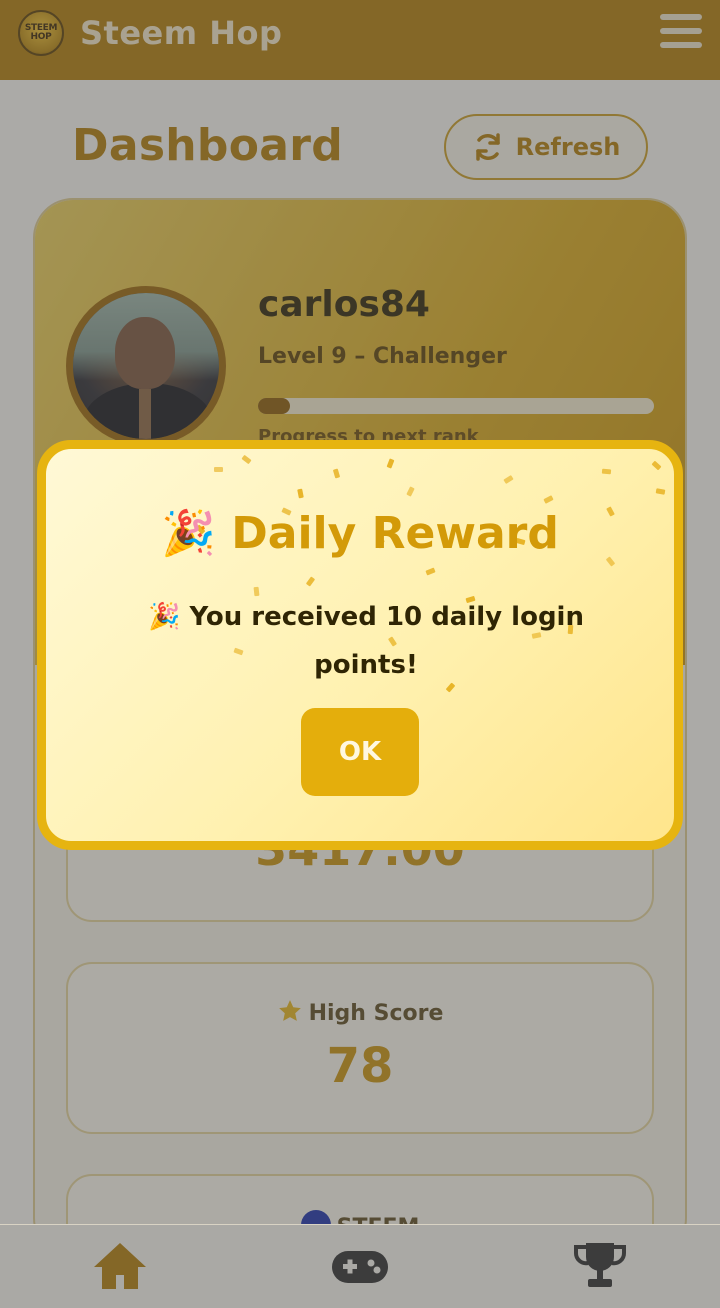  Describe the element at coordinates (360, 752) in the screenshot. I see `ok-button: OK` at that location.